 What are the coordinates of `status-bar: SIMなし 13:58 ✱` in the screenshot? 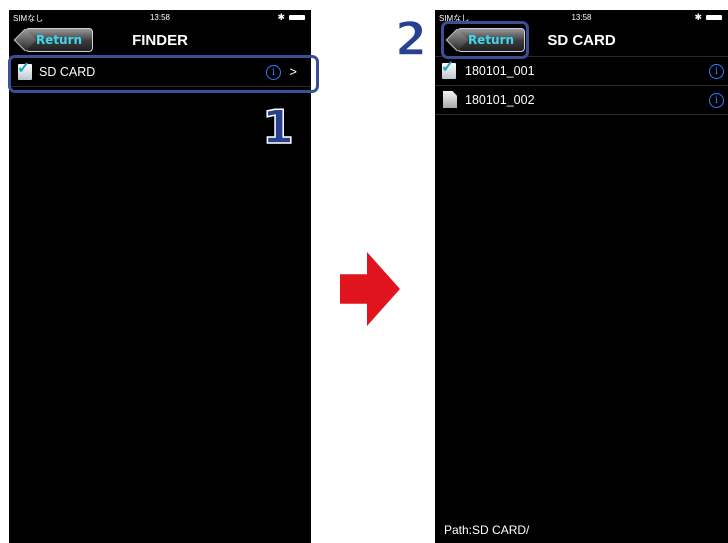 It's located at (160, 18).